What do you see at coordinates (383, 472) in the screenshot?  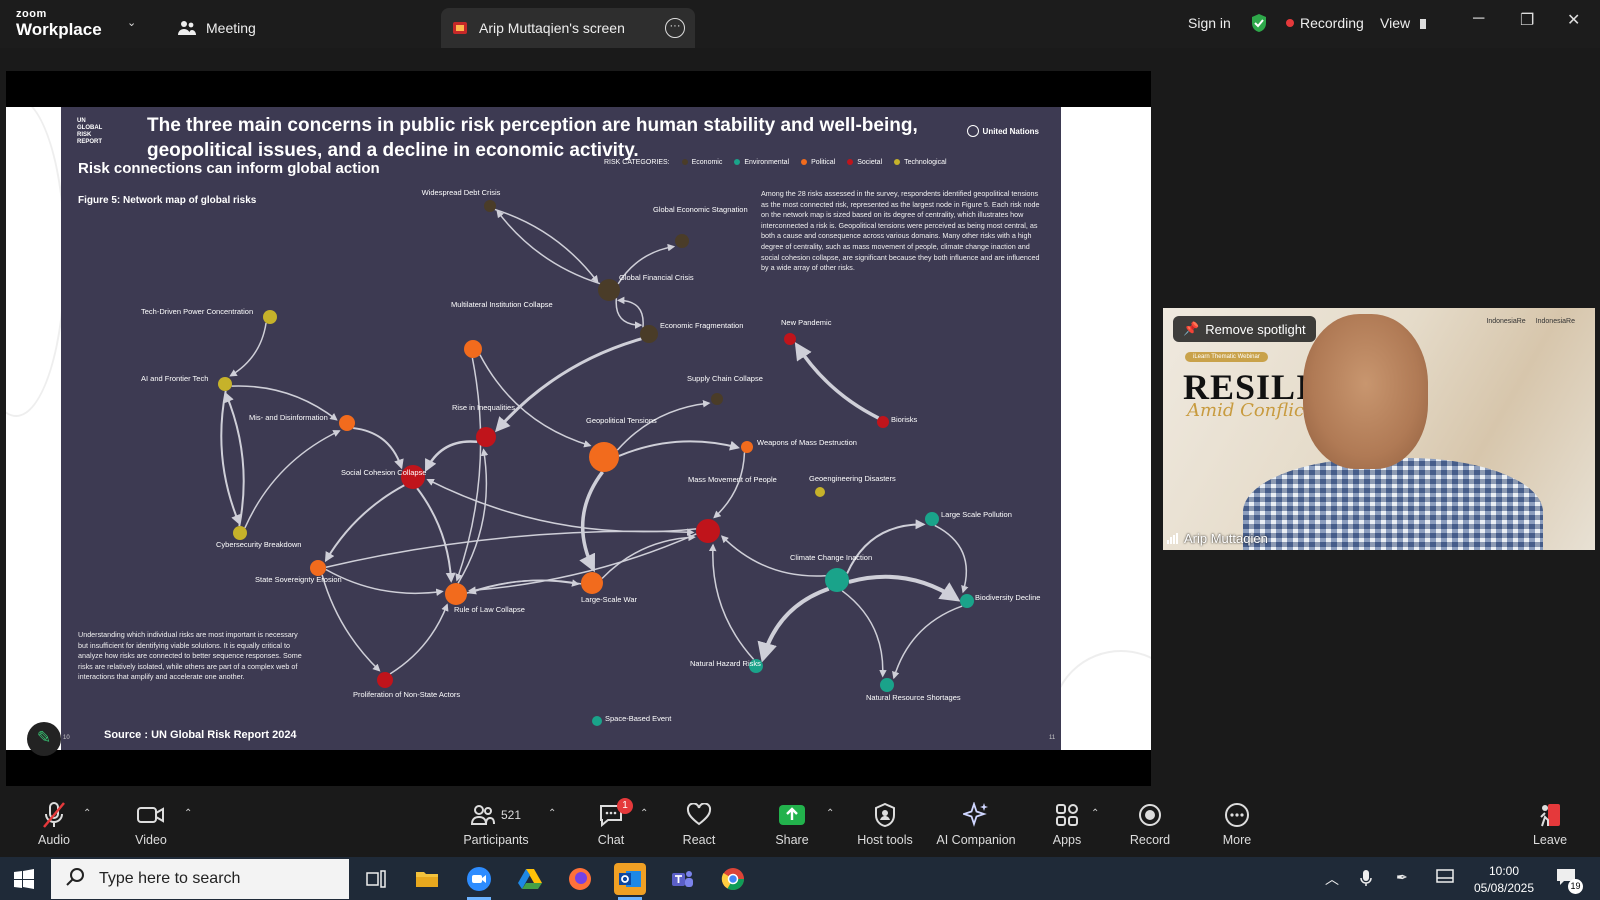 I see `network-node-label: Social Cohesion Collapse` at bounding box center [383, 472].